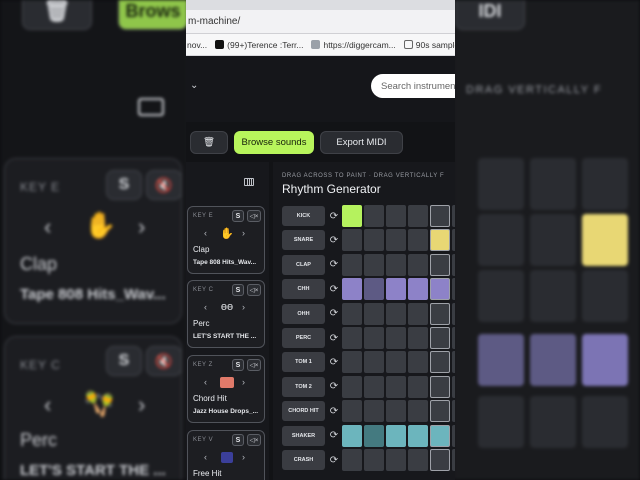 The height and width of the screenshot is (480, 640). What do you see at coordinates (226, 455) in the screenshot?
I see `instrument-card-free-hit: KEY V S ◁× ‹ › Free Hit` at bounding box center [226, 455].